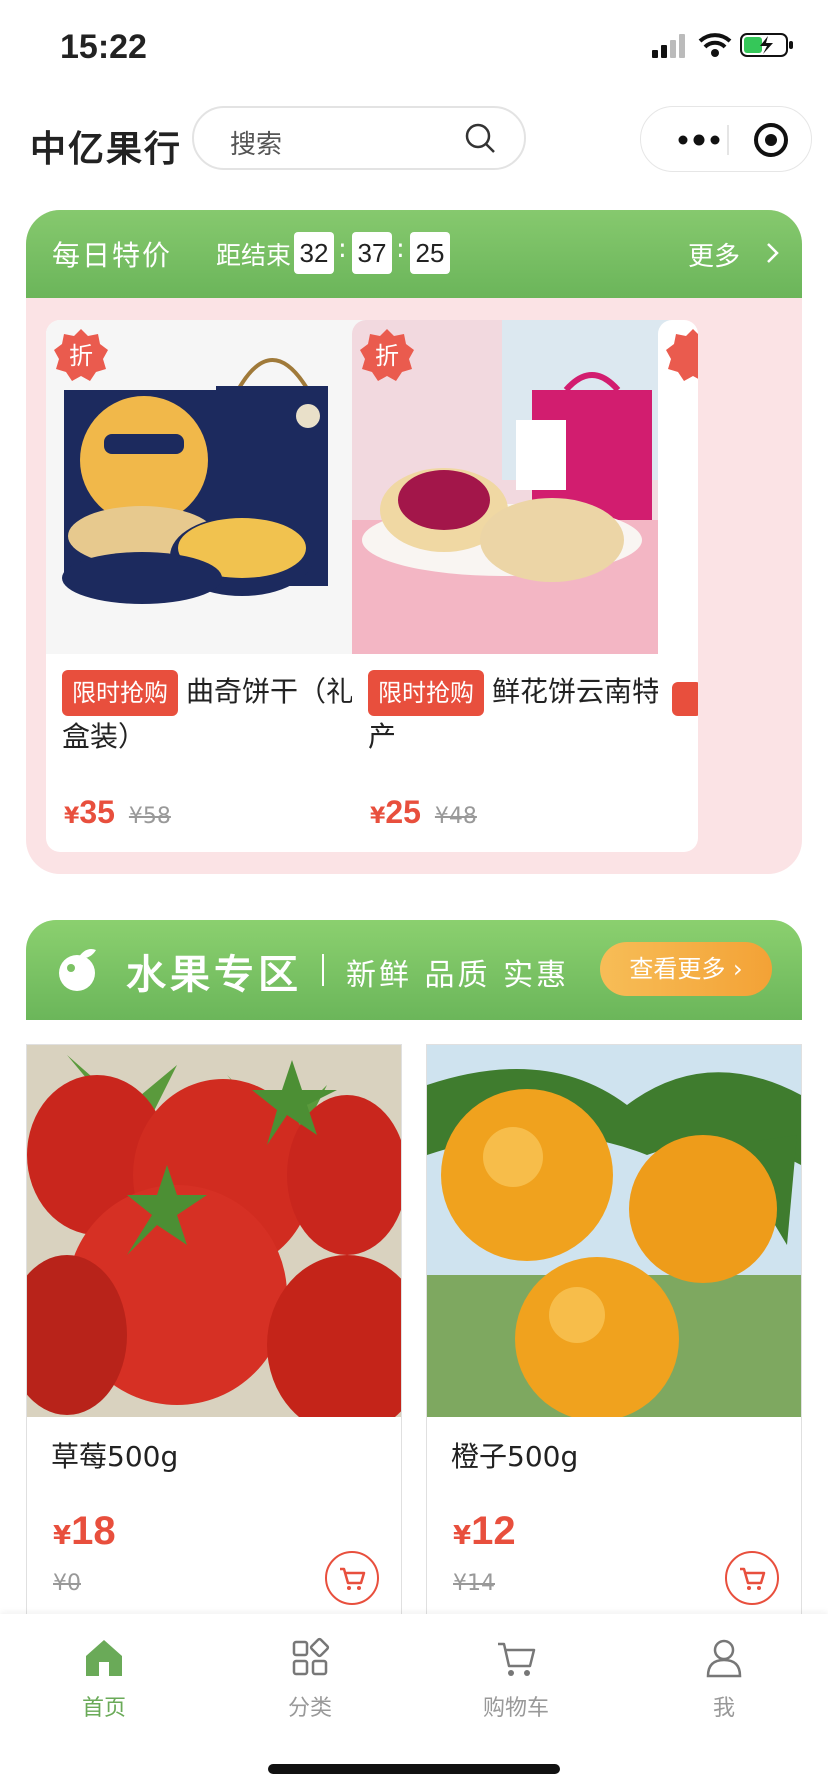  What do you see at coordinates (723, 1708) in the screenshot?
I see `tab-label: 我` at bounding box center [723, 1708].